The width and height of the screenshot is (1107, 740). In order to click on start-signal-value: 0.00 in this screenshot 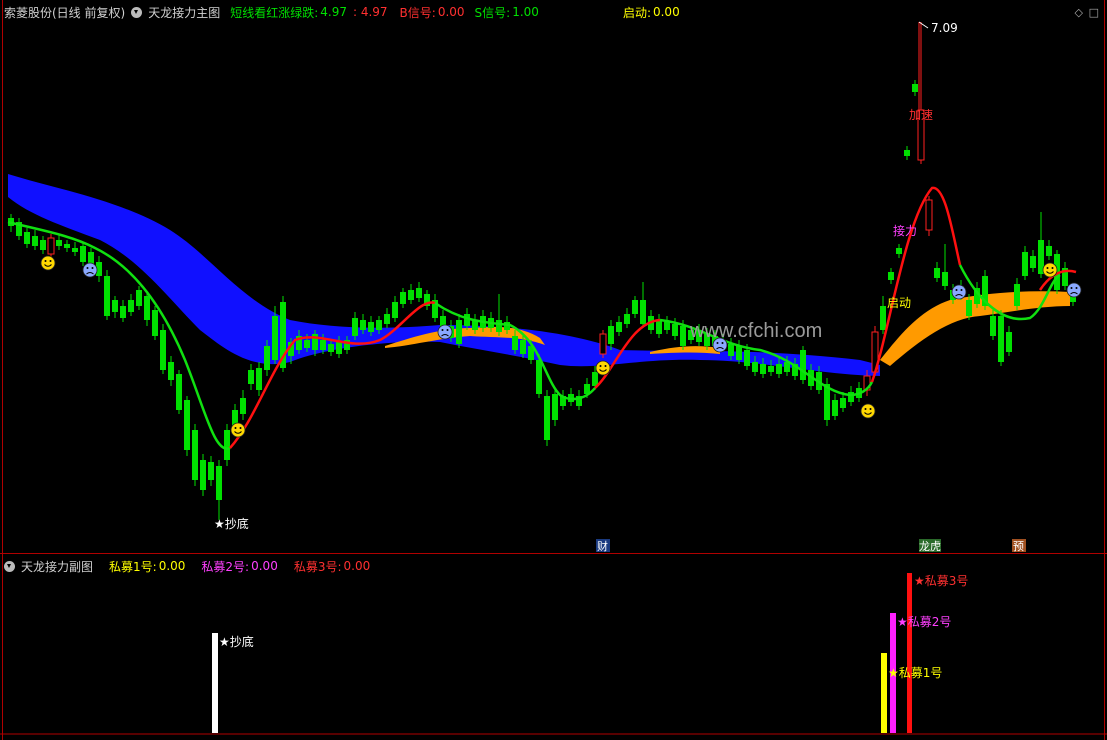, I will do `click(666, 12)`.